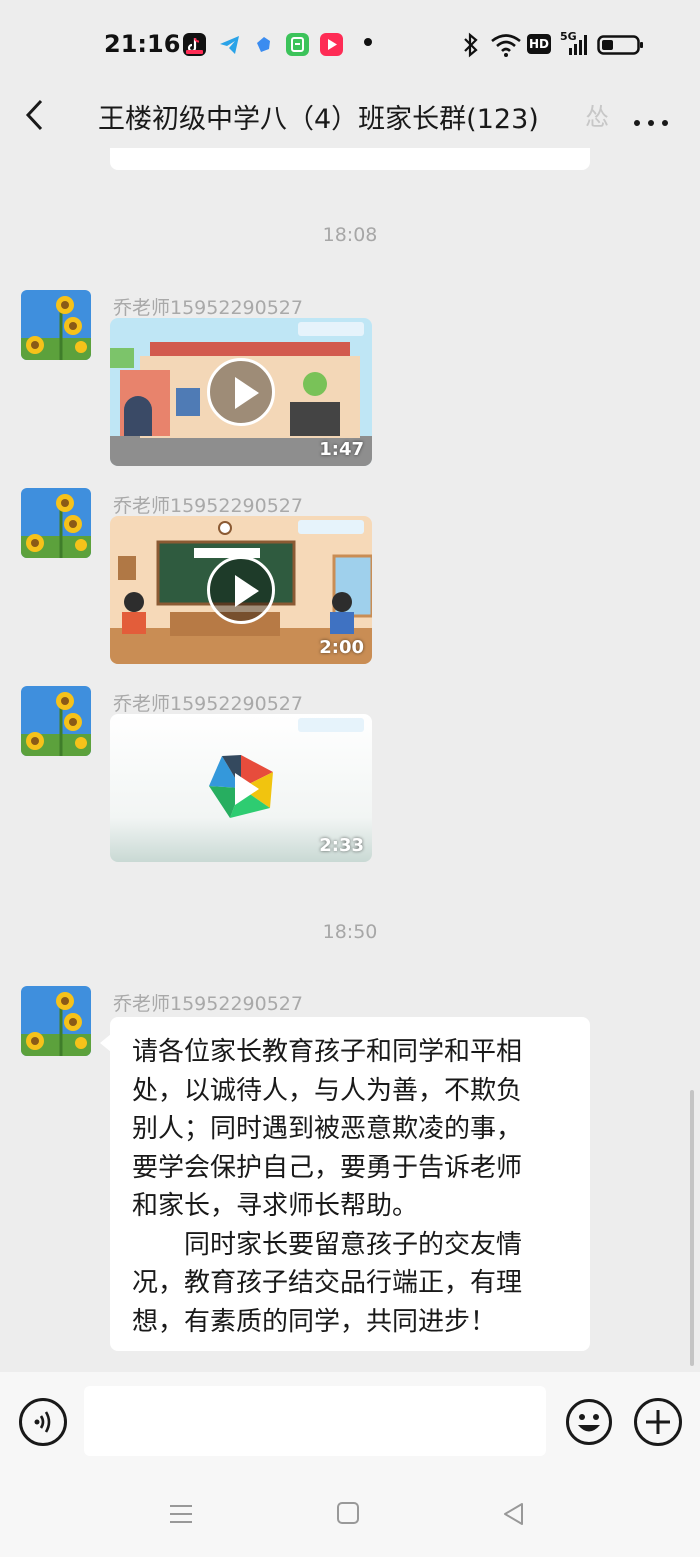 This screenshot has width=700, height=1557. What do you see at coordinates (350, 159) in the screenshot?
I see `previous-message-bubble` at bounding box center [350, 159].